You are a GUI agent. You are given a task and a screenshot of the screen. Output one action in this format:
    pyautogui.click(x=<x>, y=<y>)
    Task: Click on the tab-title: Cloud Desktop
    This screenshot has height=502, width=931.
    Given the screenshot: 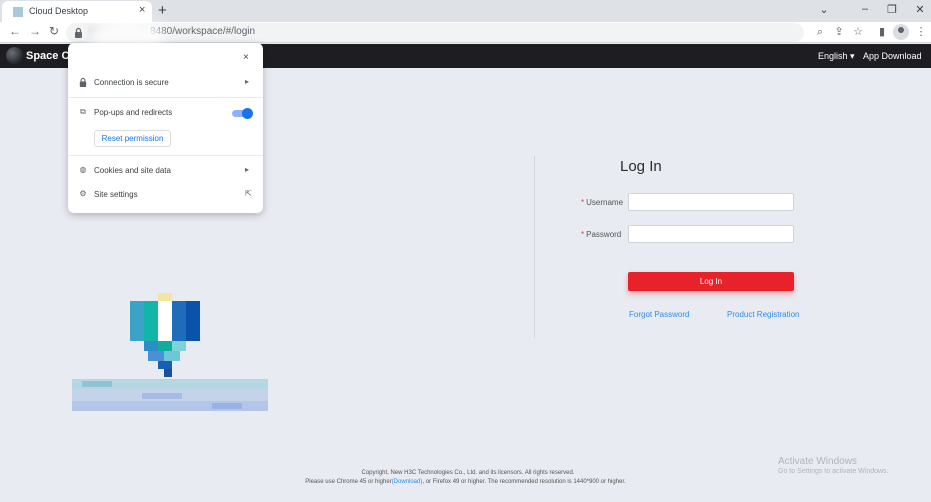 What is the action you would take?
    pyautogui.click(x=59, y=11)
    